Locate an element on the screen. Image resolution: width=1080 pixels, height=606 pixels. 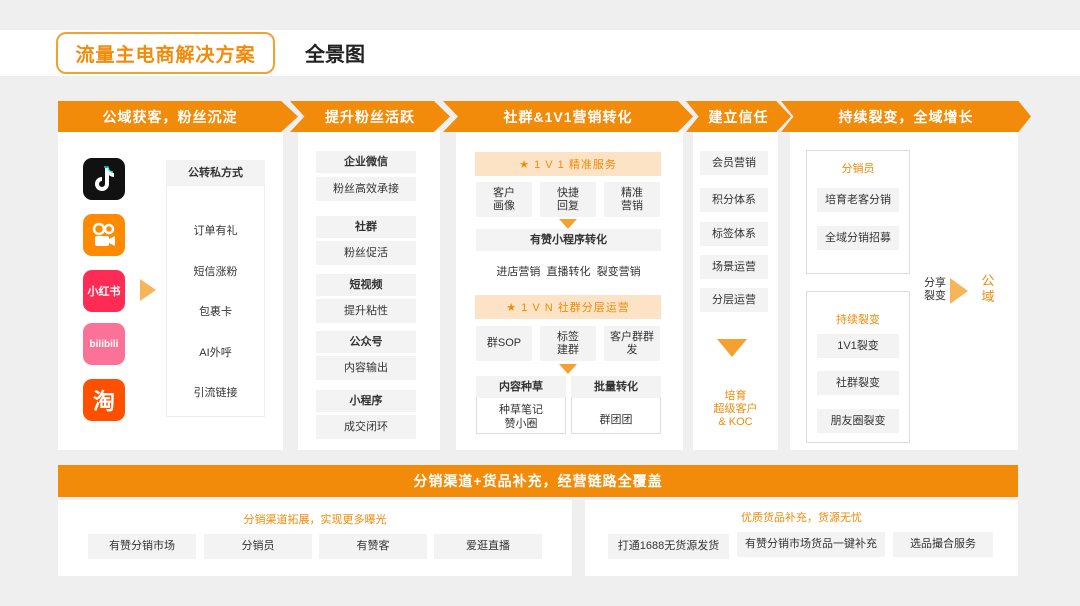
bilibili-icon: bilibili is located at coordinates (104, 344).